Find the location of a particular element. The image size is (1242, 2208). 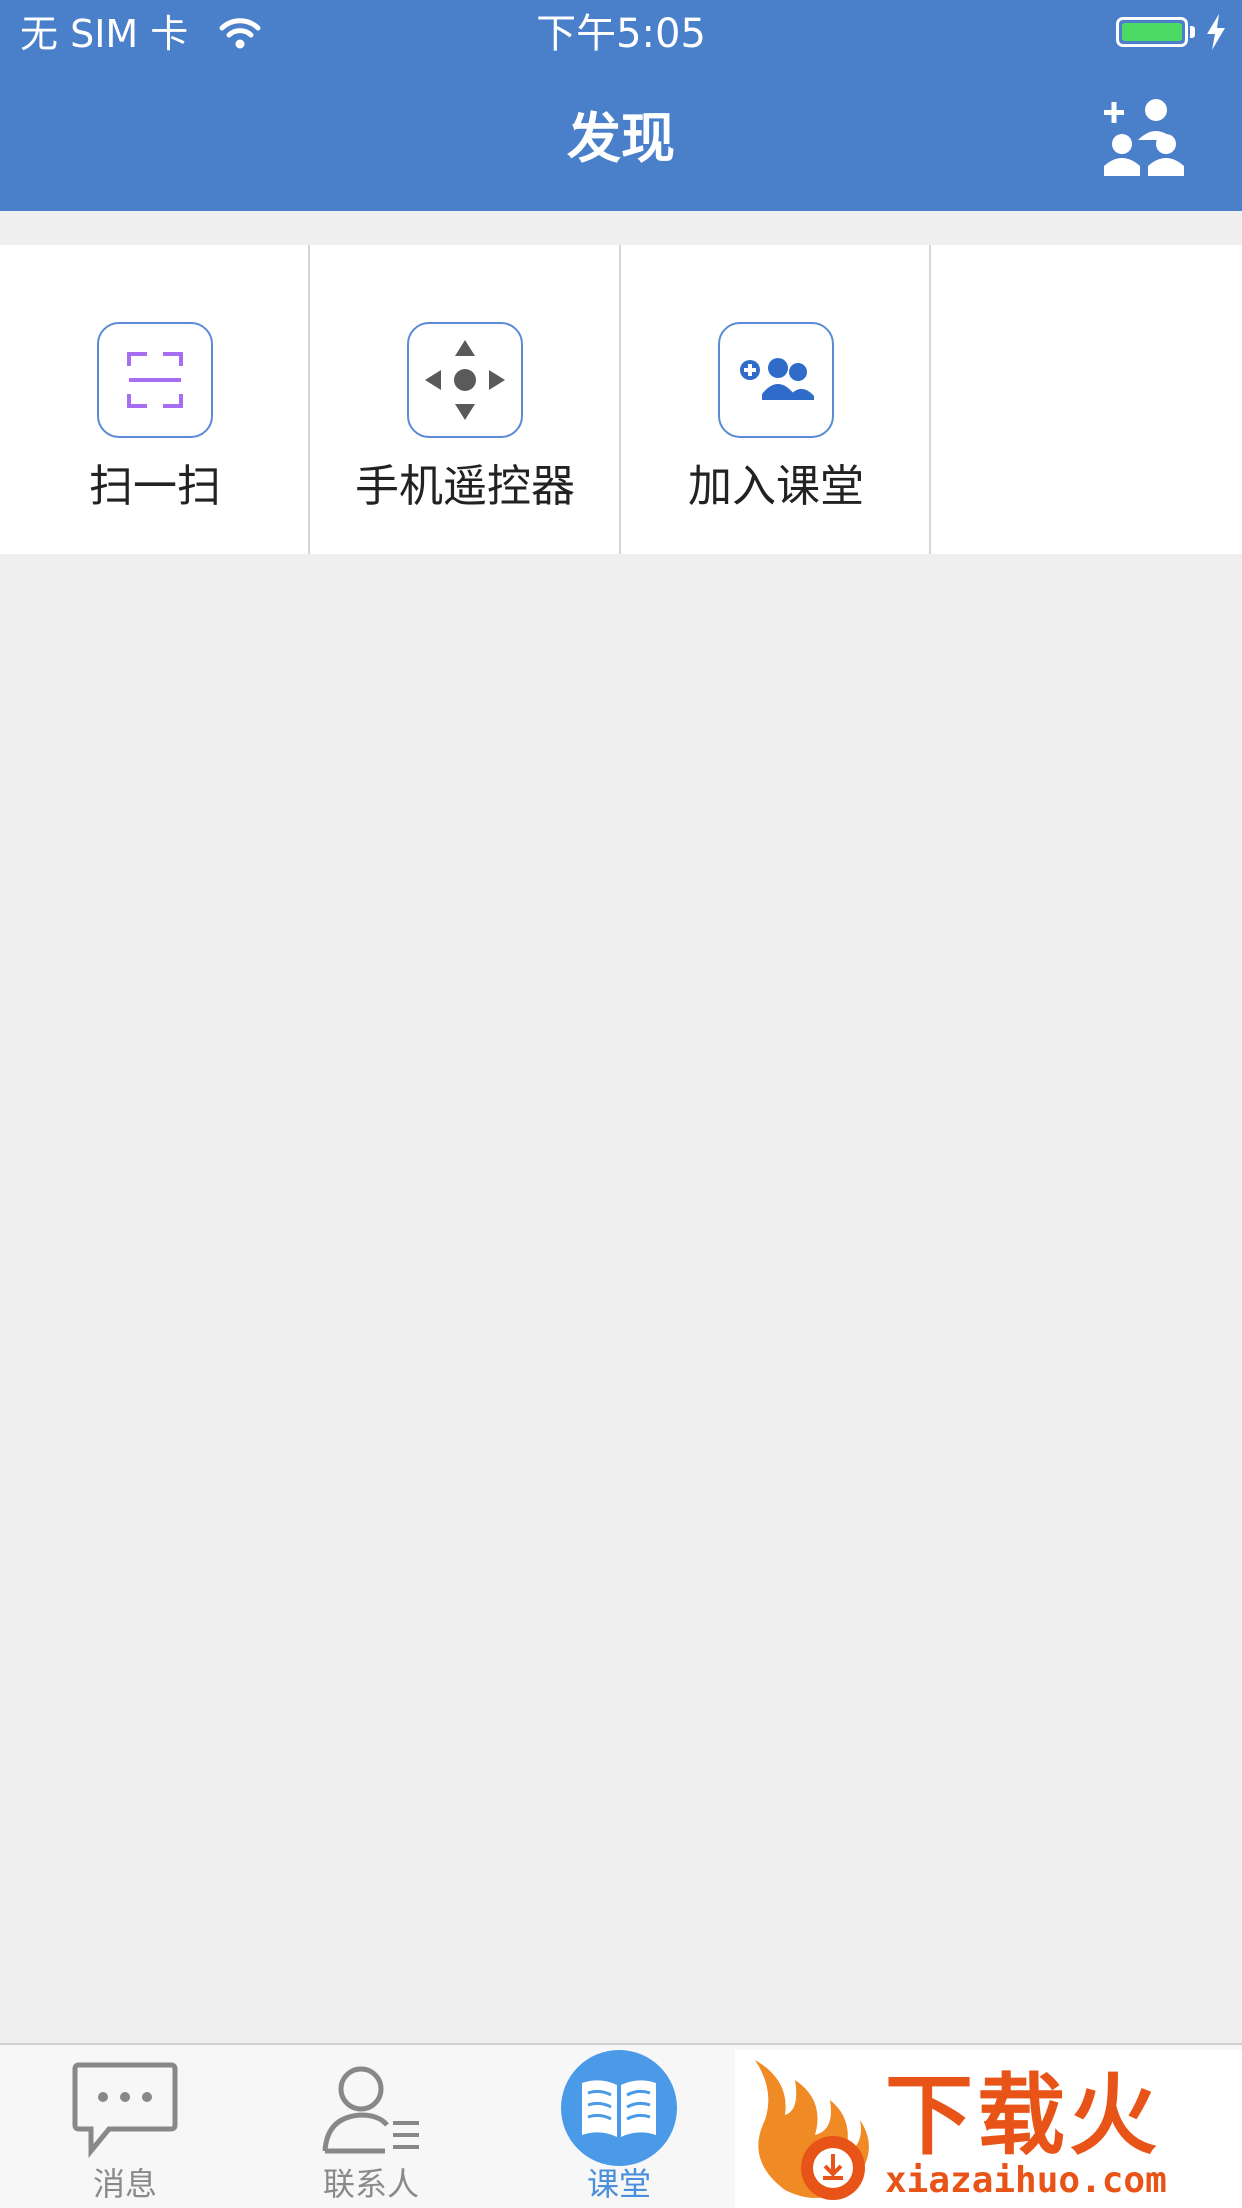

book-icon is located at coordinates (619, 2108).